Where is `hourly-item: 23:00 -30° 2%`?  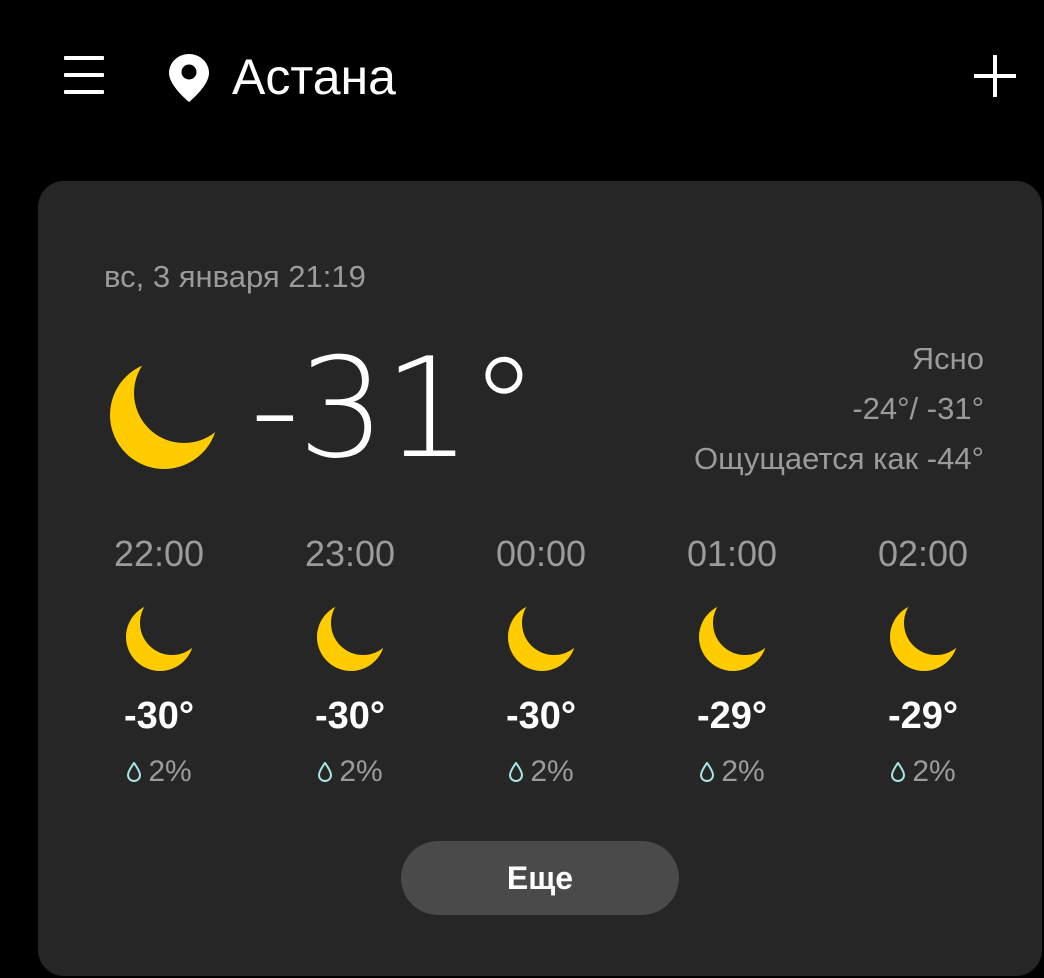
hourly-item: 23:00 -30° 2% is located at coordinates (350, 662).